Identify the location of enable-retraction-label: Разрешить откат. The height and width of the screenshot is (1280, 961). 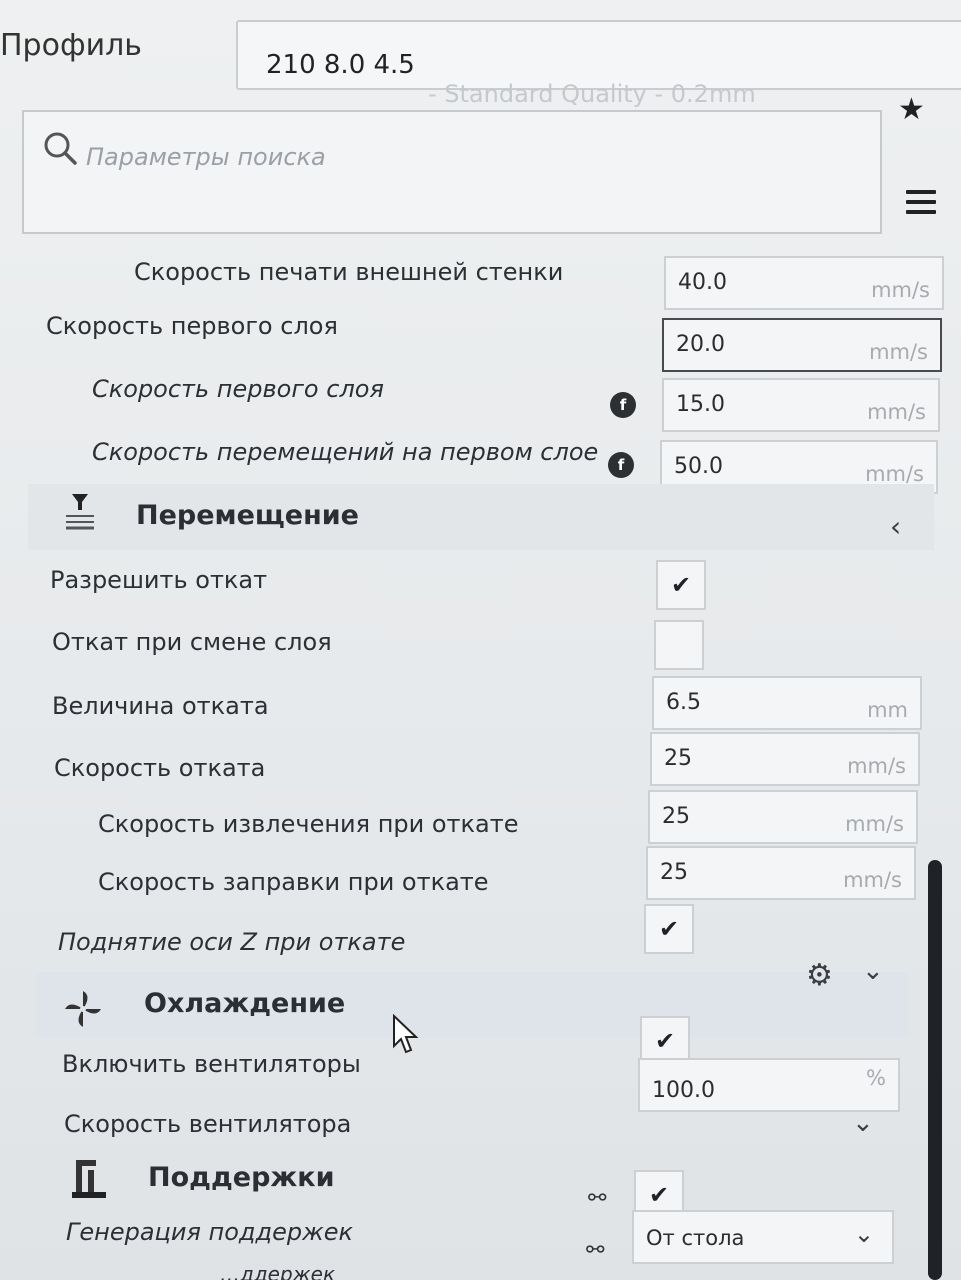
(159, 580).